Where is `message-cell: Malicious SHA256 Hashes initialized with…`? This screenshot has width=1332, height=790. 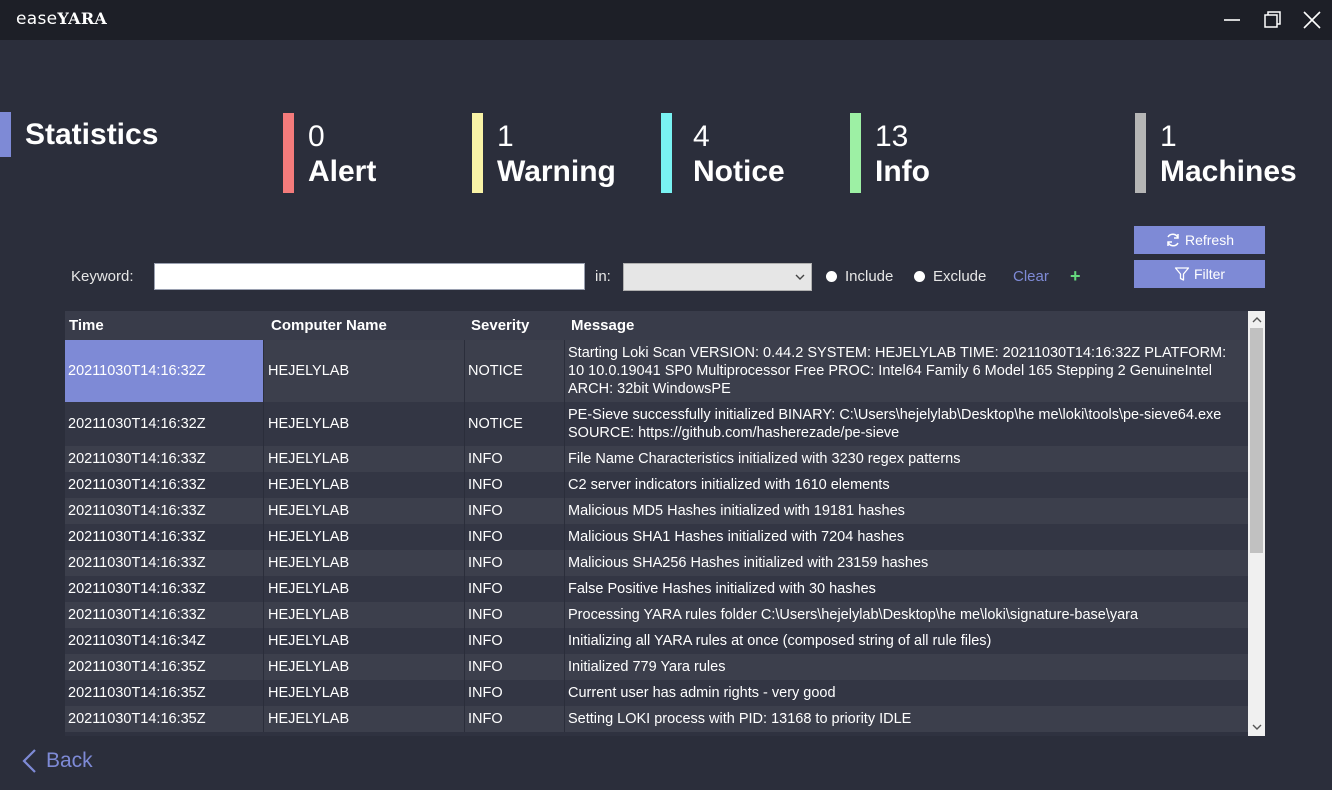
message-cell: Malicious SHA256 Hashes initialized with… is located at coordinates (906, 563).